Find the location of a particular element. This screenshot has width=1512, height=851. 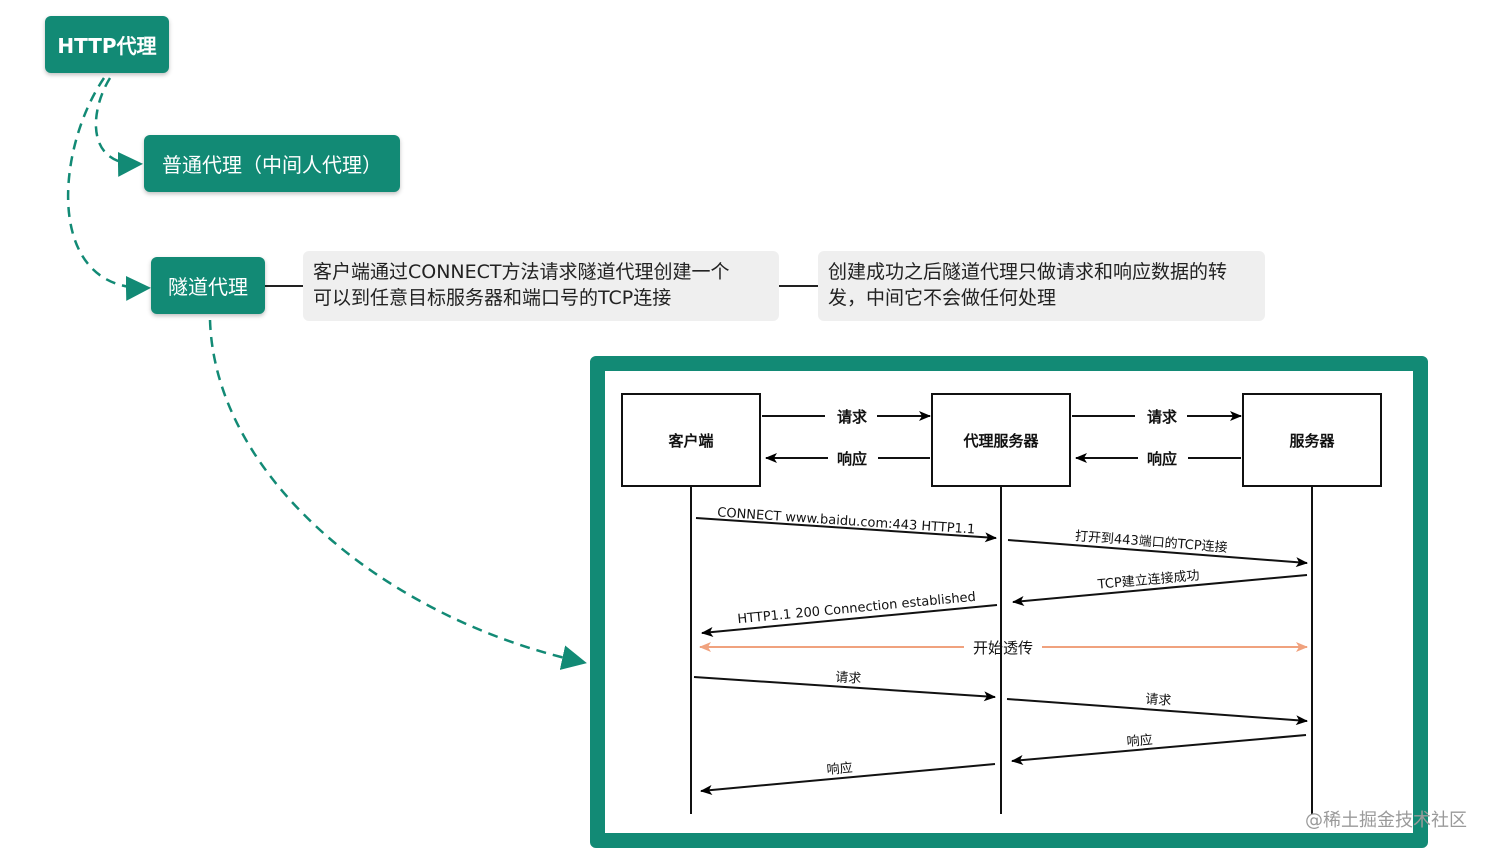

actor-proxy-label: 代理服务器 is located at coordinates (1000, 441).